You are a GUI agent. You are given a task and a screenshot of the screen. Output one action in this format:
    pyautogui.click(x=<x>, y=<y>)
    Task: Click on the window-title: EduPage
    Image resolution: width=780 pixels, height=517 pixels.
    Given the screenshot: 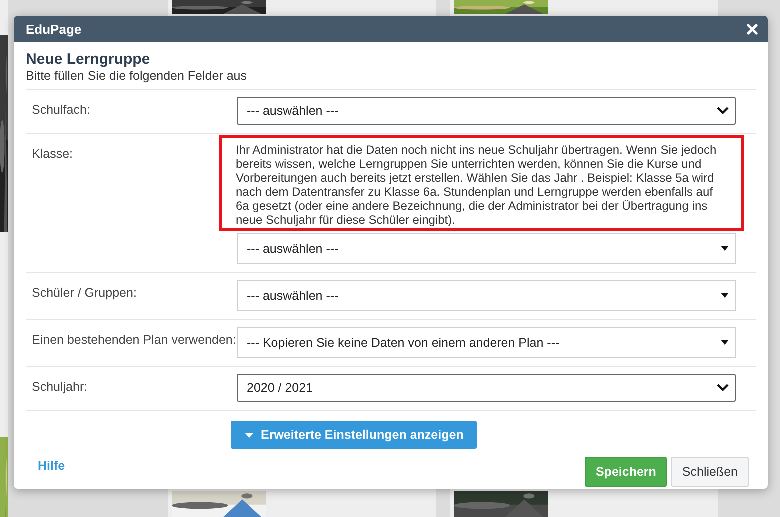 What is the action you would take?
    pyautogui.click(x=54, y=29)
    